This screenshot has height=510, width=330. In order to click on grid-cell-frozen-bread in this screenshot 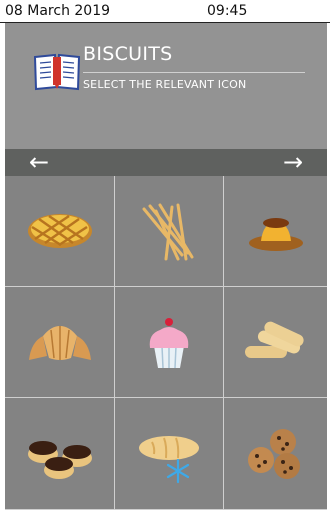, I will do `click(169, 454)`.